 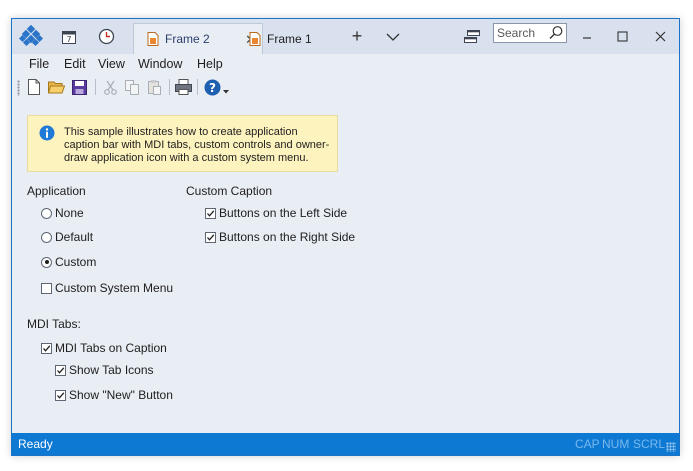 What do you see at coordinates (283, 213) in the screenshot?
I see `checkbox-label: Buttons on the Left Side` at bounding box center [283, 213].